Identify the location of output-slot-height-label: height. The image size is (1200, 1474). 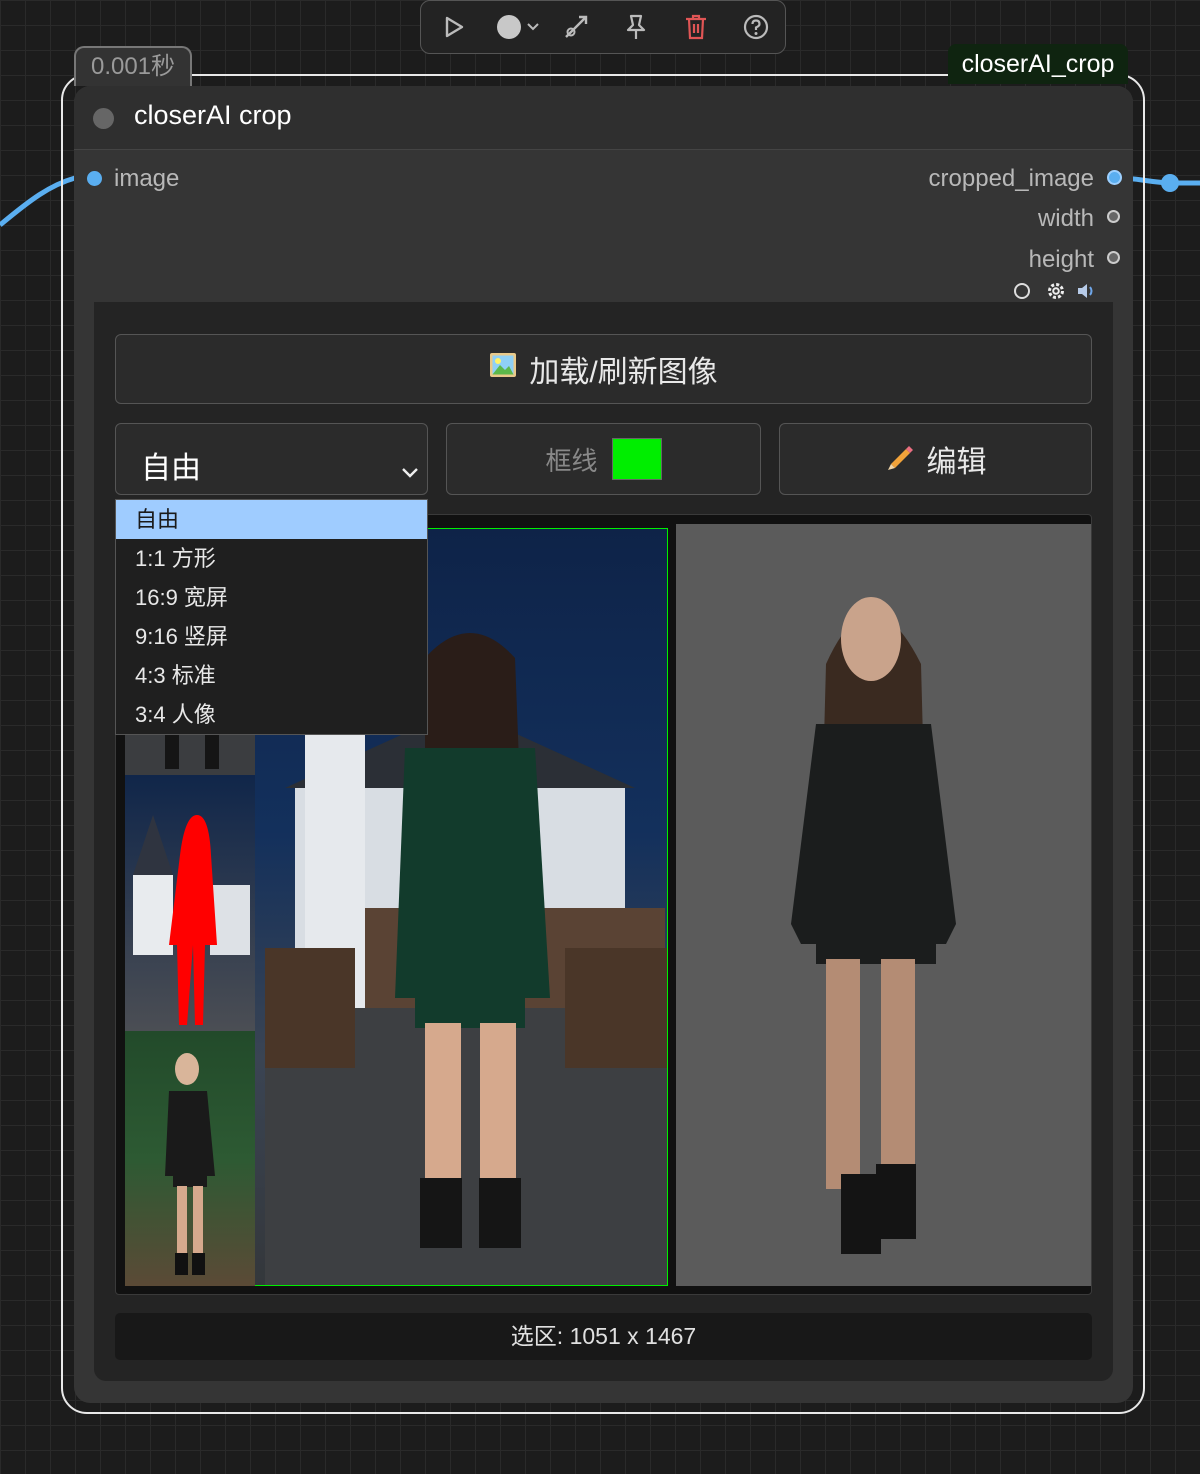
(1061, 259).